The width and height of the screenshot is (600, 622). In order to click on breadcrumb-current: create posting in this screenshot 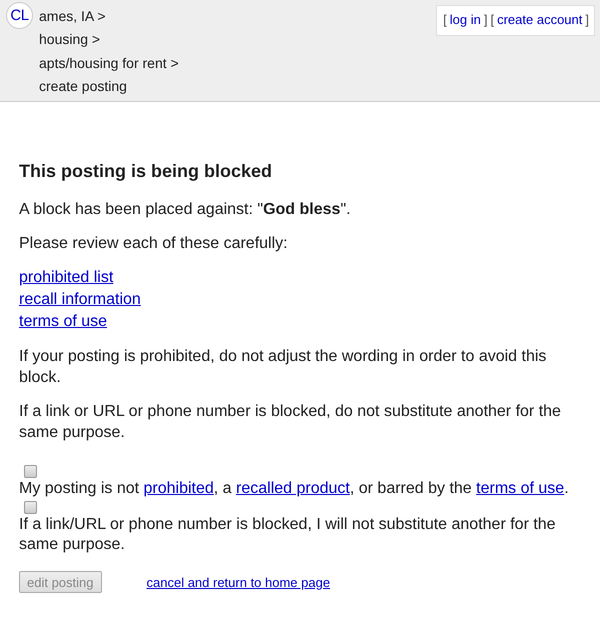, I will do `click(83, 86)`.